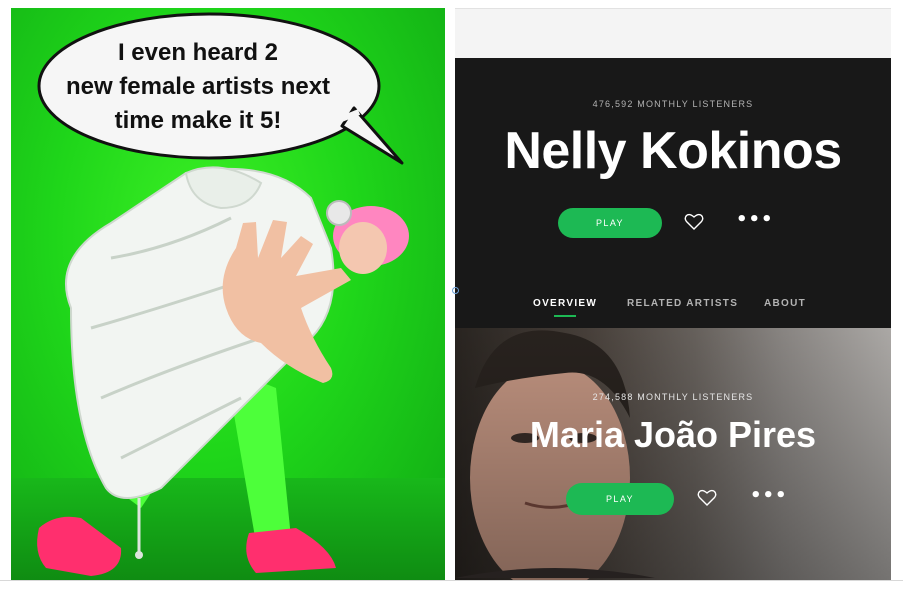  What do you see at coordinates (455, 290) in the screenshot?
I see `resize-handle` at bounding box center [455, 290].